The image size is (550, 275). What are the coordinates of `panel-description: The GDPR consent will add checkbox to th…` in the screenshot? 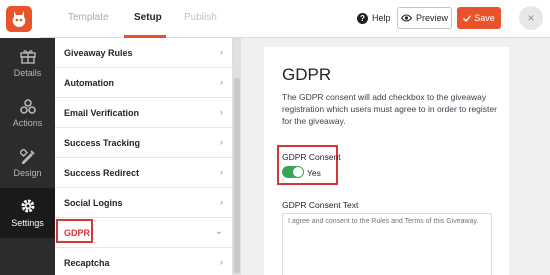 It's located at (389, 109).